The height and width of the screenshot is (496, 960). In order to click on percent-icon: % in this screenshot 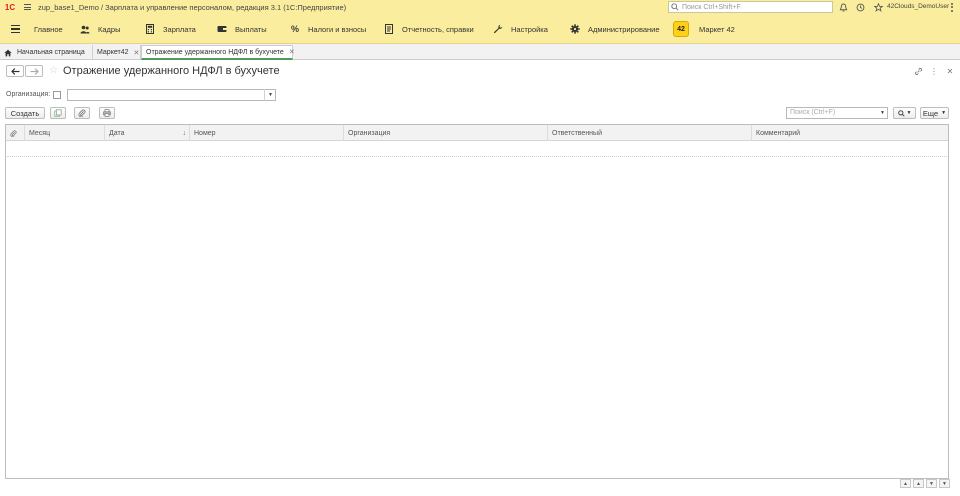, I will do `click(294, 29)`.